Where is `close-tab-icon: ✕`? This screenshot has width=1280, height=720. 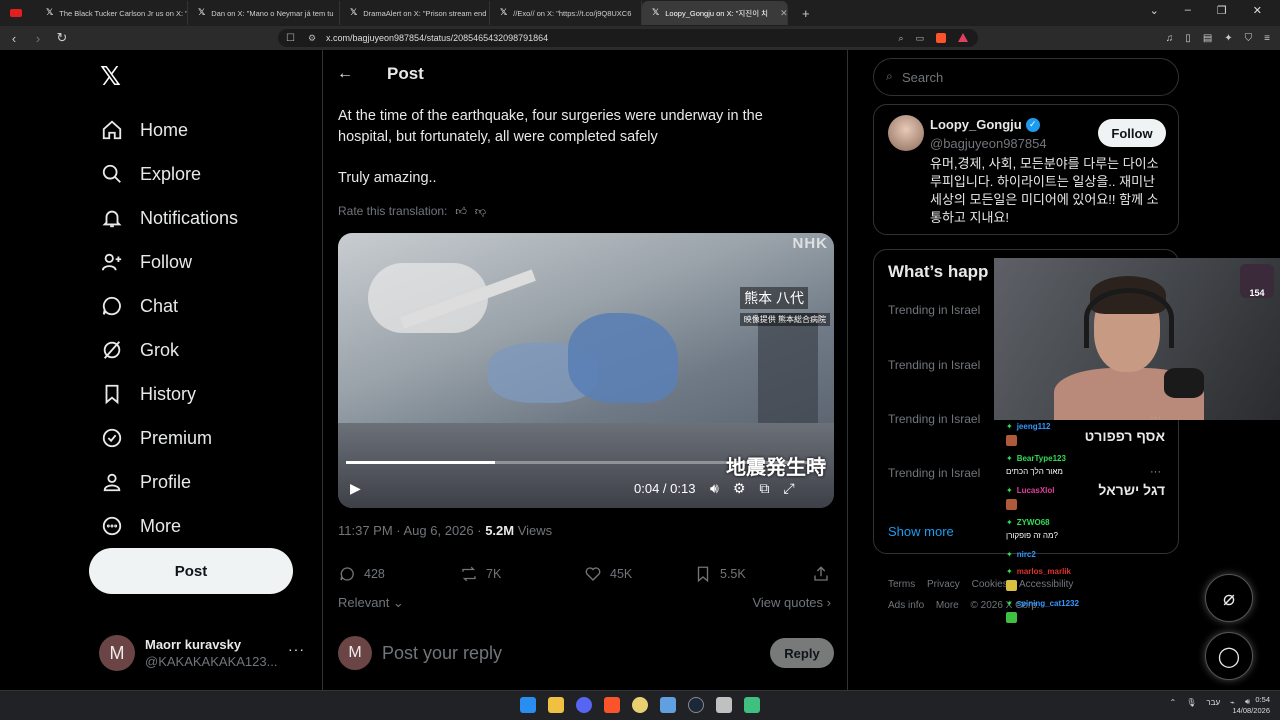
close-tab-icon: ✕ is located at coordinates (783, 13).